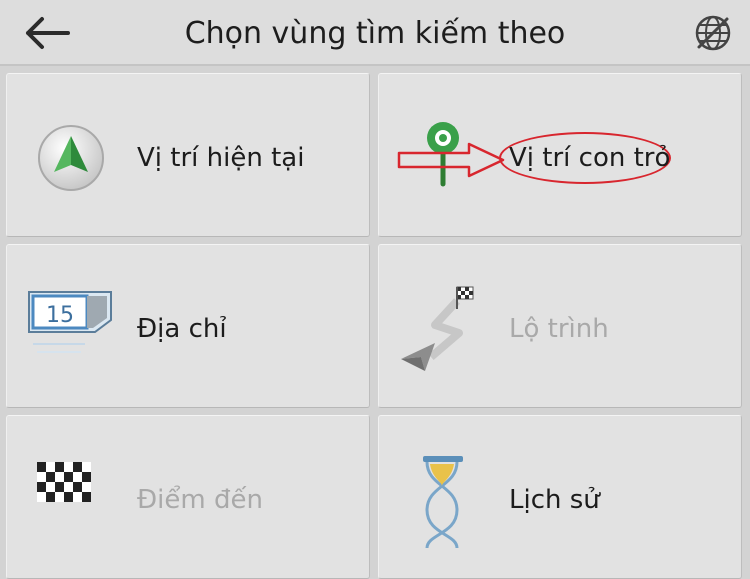  I want to click on tile-address: 15 Địa chỉ, so click(188, 326).